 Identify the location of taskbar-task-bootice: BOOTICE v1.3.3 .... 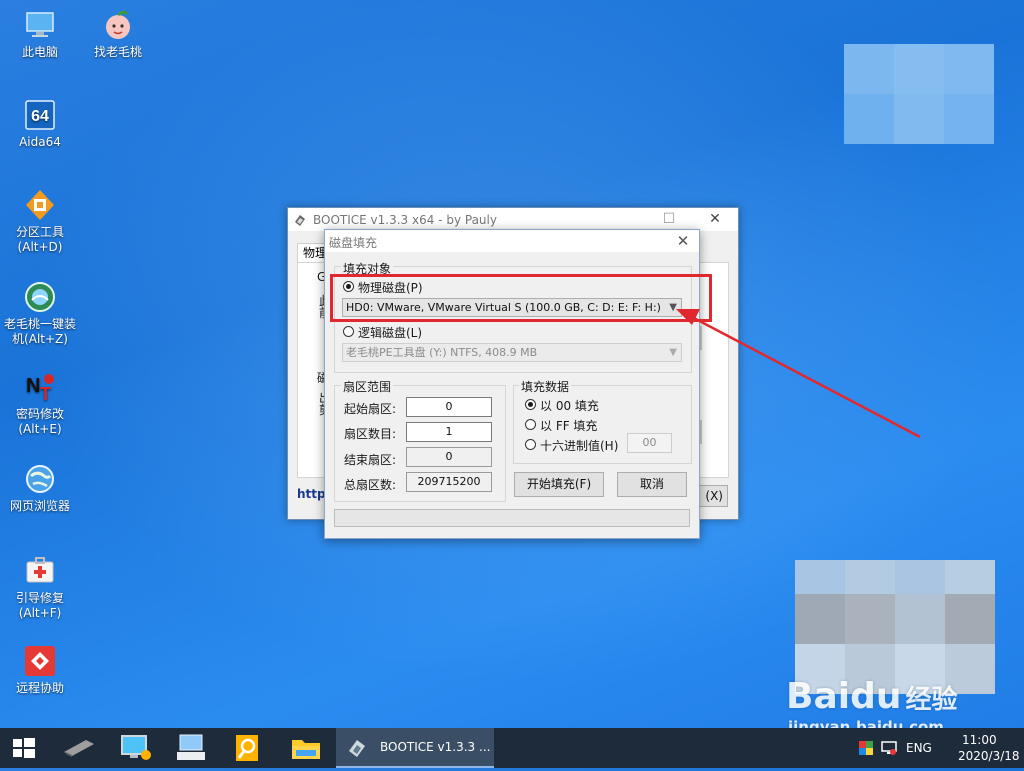
(415, 748).